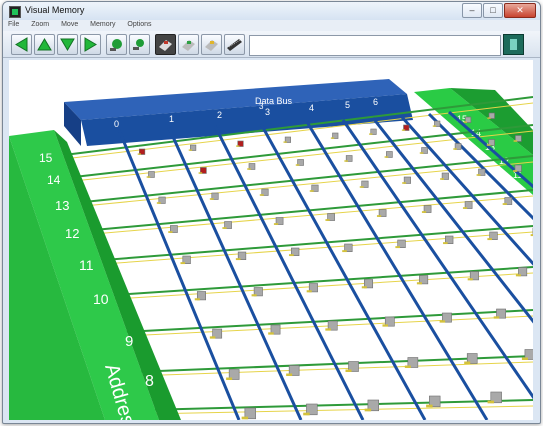 Image resolution: width=543 pixels, height=426 pixels. Describe the element at coordinates (116, 124) in the screenshot. I see `data-bus-tick-0: 0` at that location.